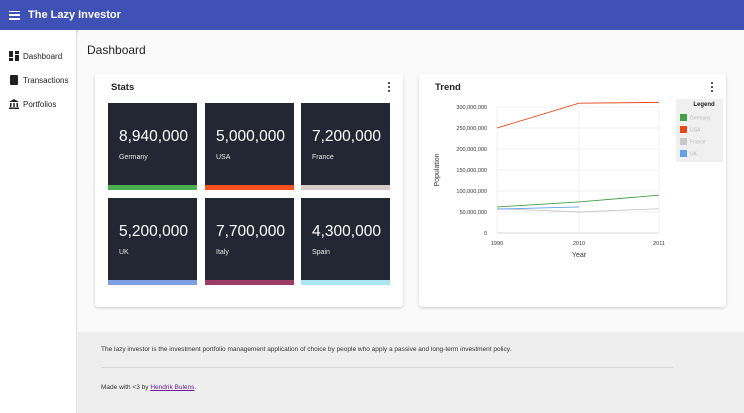 The image size is (744, 413). What do you see at coordinates (153, 136) in the screenshot?
I see `stat-value: 8,940,000` at bounding box center [153, 136].